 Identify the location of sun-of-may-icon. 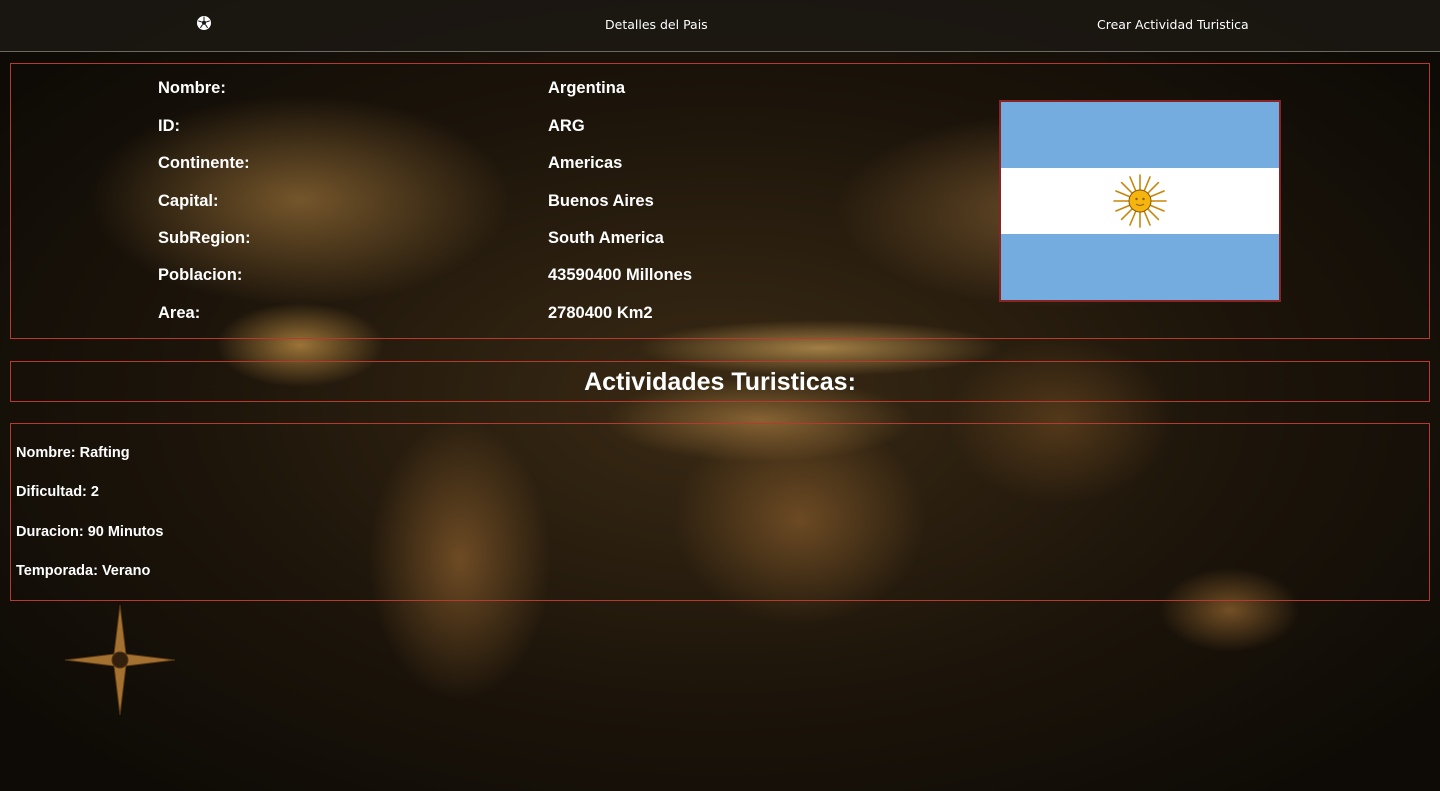
(1140, 201).